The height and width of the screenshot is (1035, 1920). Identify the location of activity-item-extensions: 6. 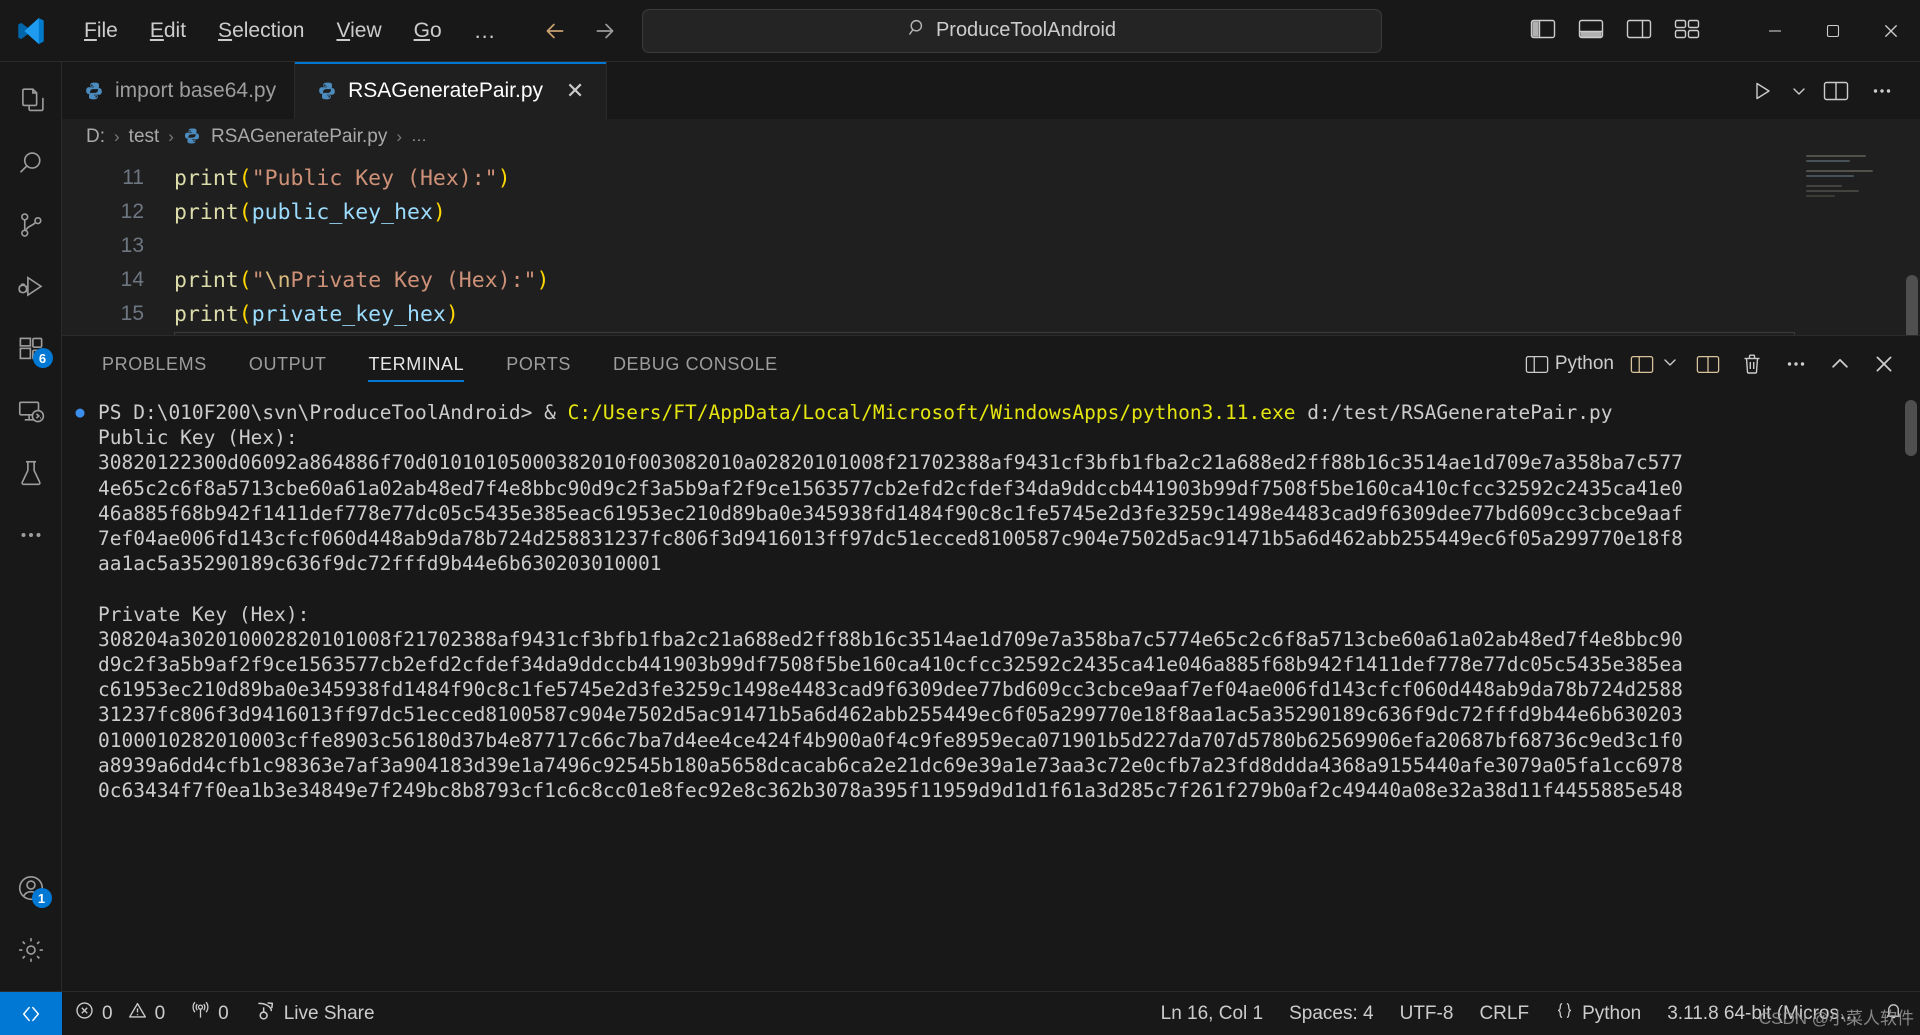
(31, 349).